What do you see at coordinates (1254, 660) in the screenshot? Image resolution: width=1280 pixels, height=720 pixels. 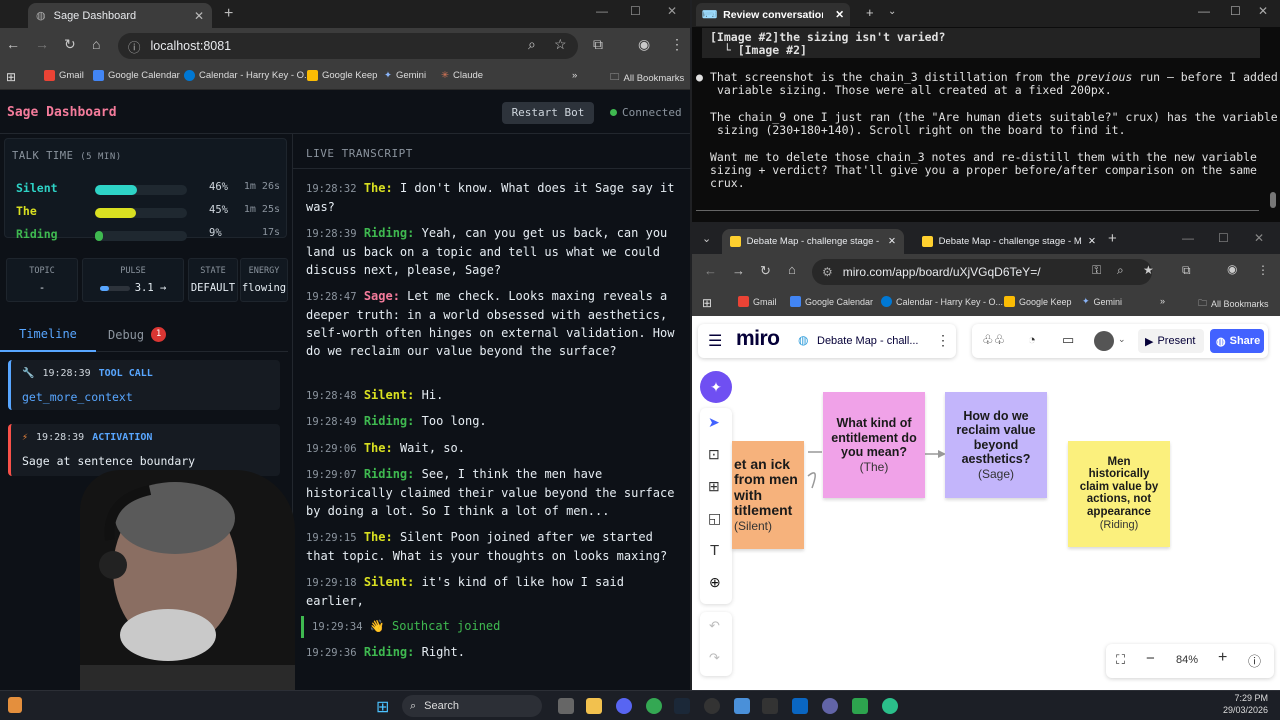 I see `help-icon: ⓘ` at bounding box center [1254, 660].